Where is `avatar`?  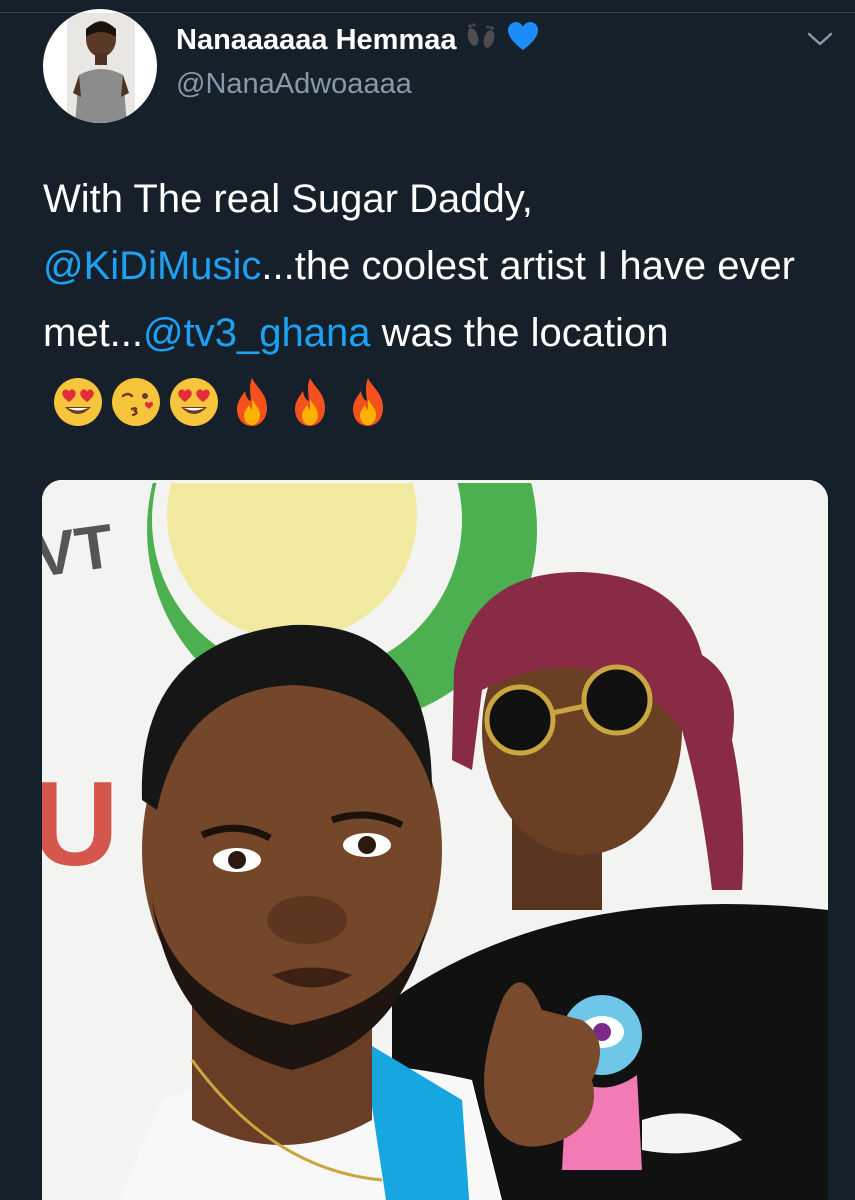
avatar is located at coordinates (100, 66).